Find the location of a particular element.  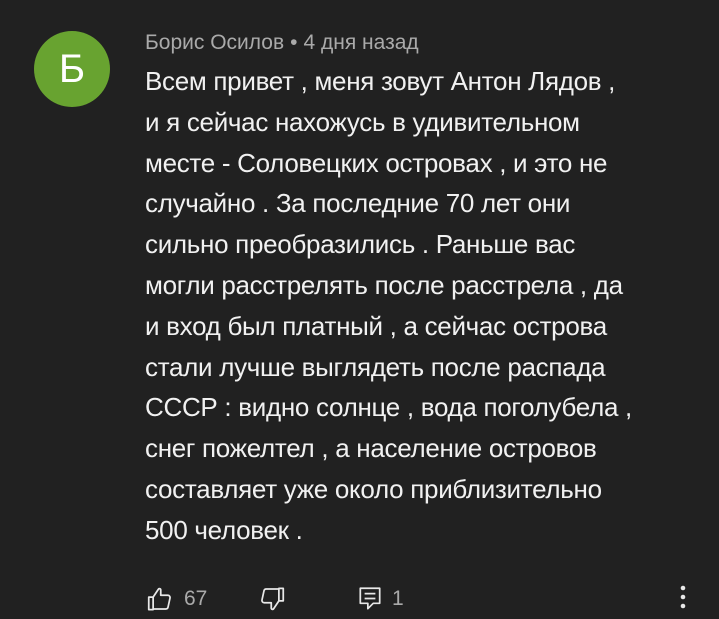

avatar-letter: Б is located at coordinates (72, 68).